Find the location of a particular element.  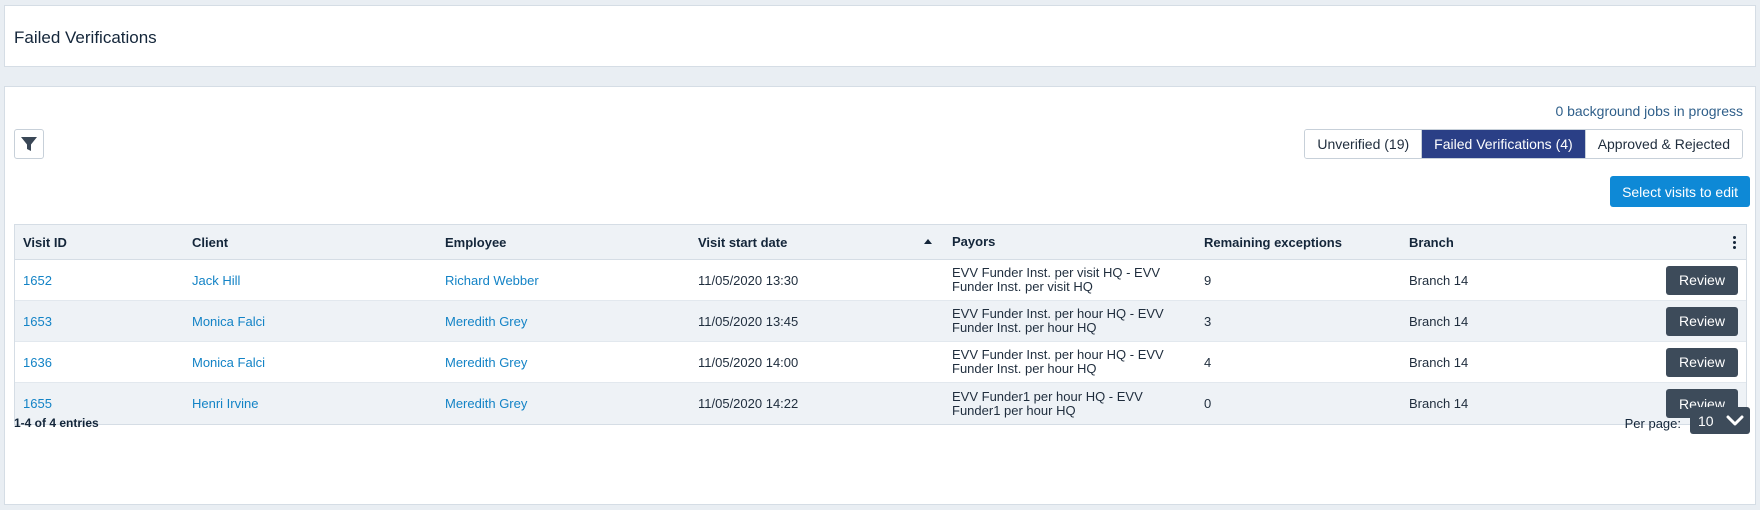

client-link: Henri Irvine is located at coordinates (310, 403).